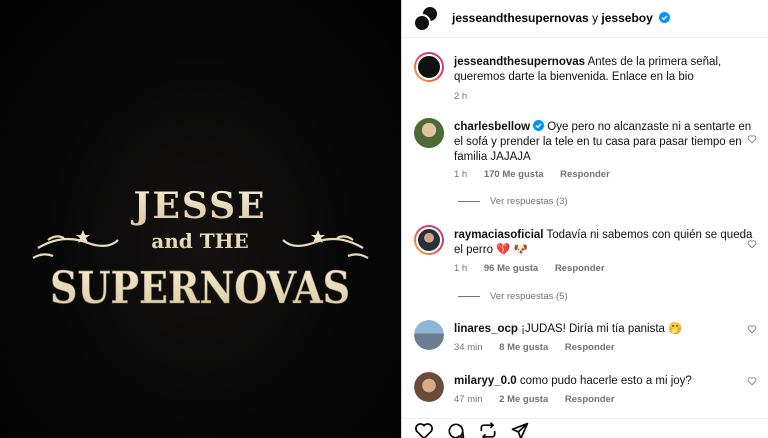 The width and height of the screenshot is (768, 438). What do you see at coordinates (520, 18) in the screenshot?
I see `header-user-1: jesseandthesupernovas` at bounding box center [520, 18].